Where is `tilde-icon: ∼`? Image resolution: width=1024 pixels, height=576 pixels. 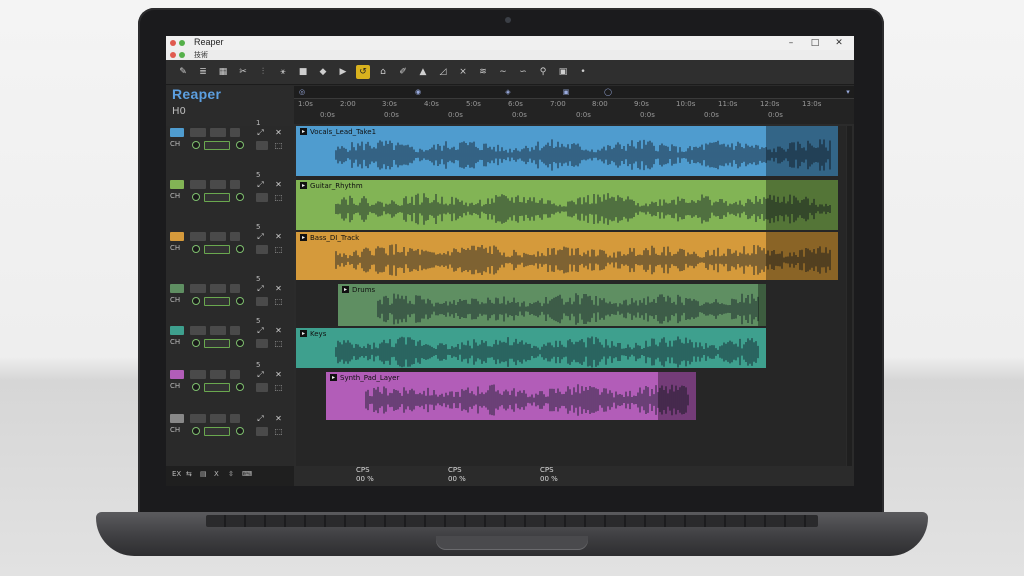 tilde-icon: ∼ is located at coordinates (503, 72).